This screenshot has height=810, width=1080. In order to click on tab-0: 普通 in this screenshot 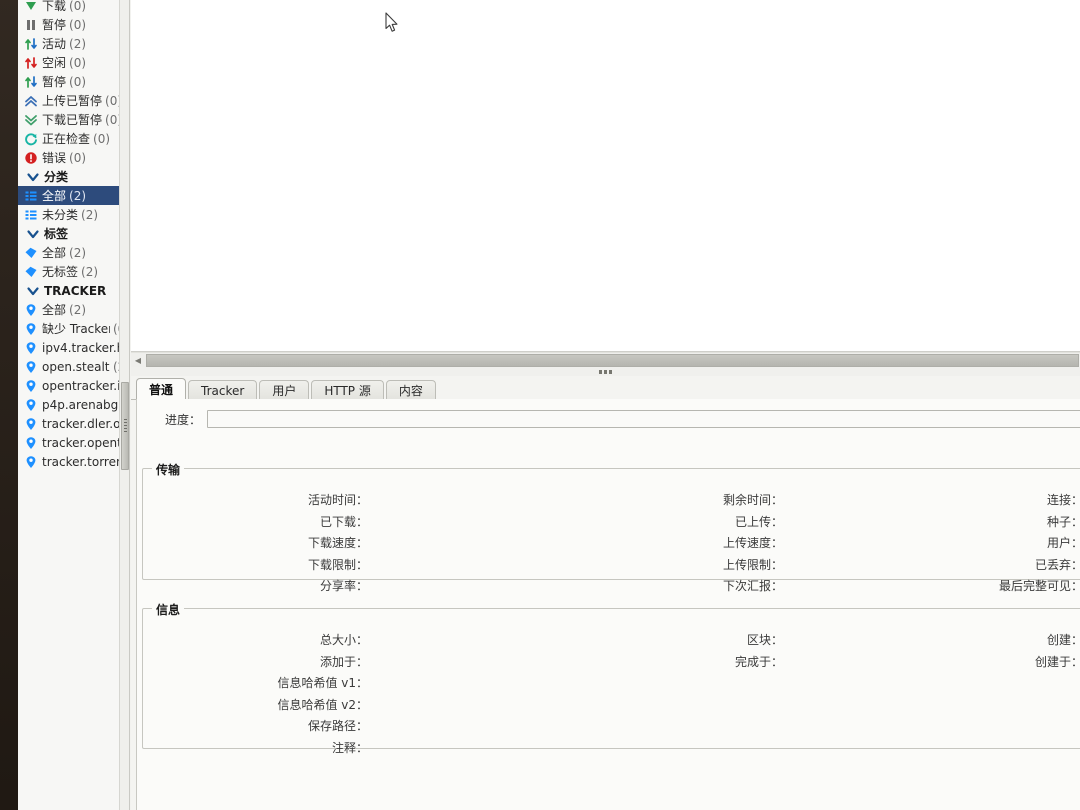, I will do `click(161, 389)`.